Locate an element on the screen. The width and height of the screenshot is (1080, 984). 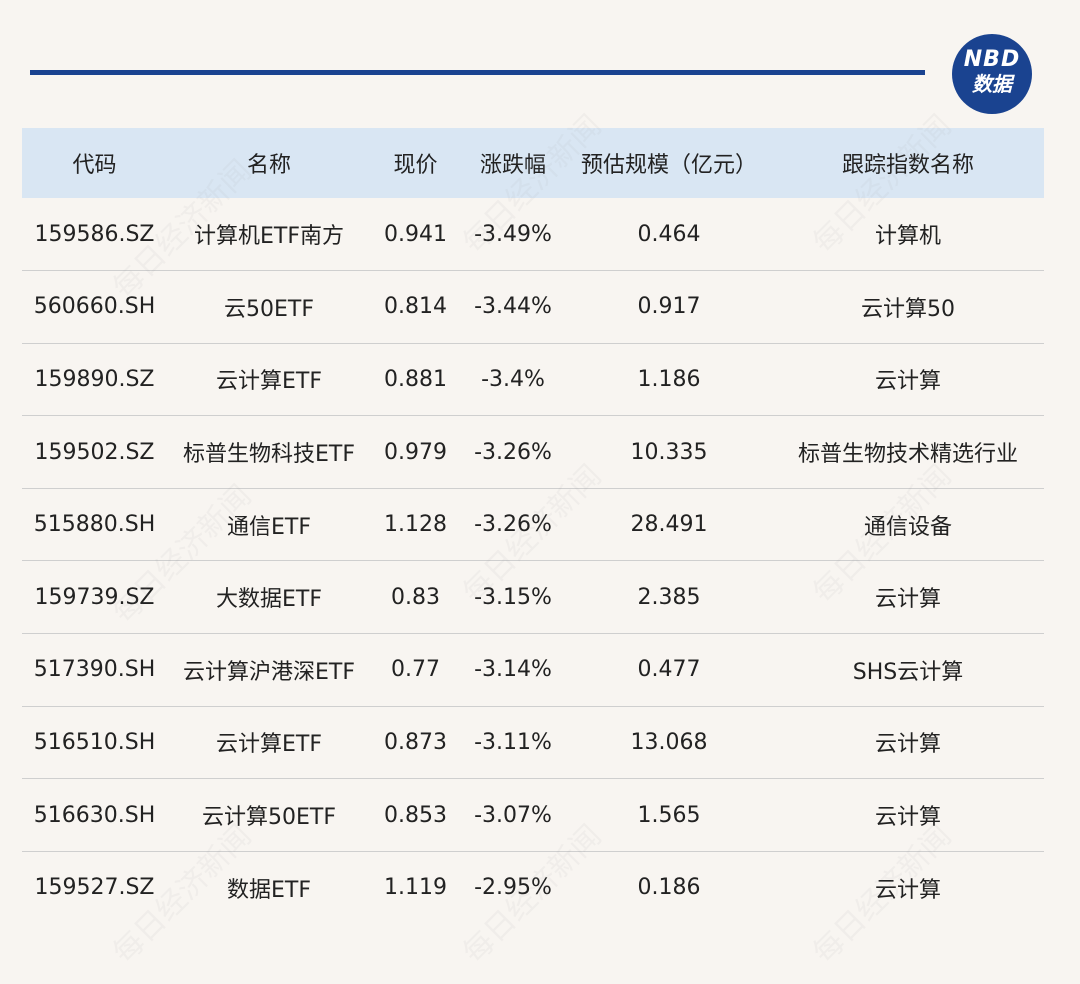
cell-scale: 1.565 is located at coordinates (669, 815).